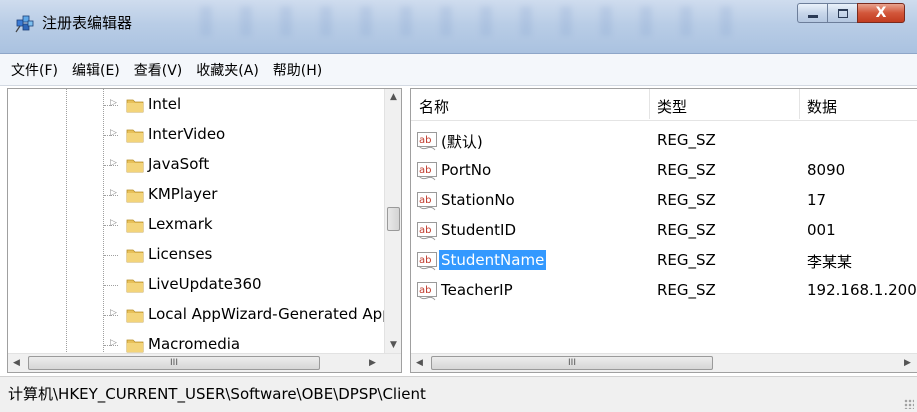 This screenshot has height=412, width=917. What do you see at coordinates (672, 106) in the screenshot?
I see `column-header-type: 类型` at bounding box center [672, 106].